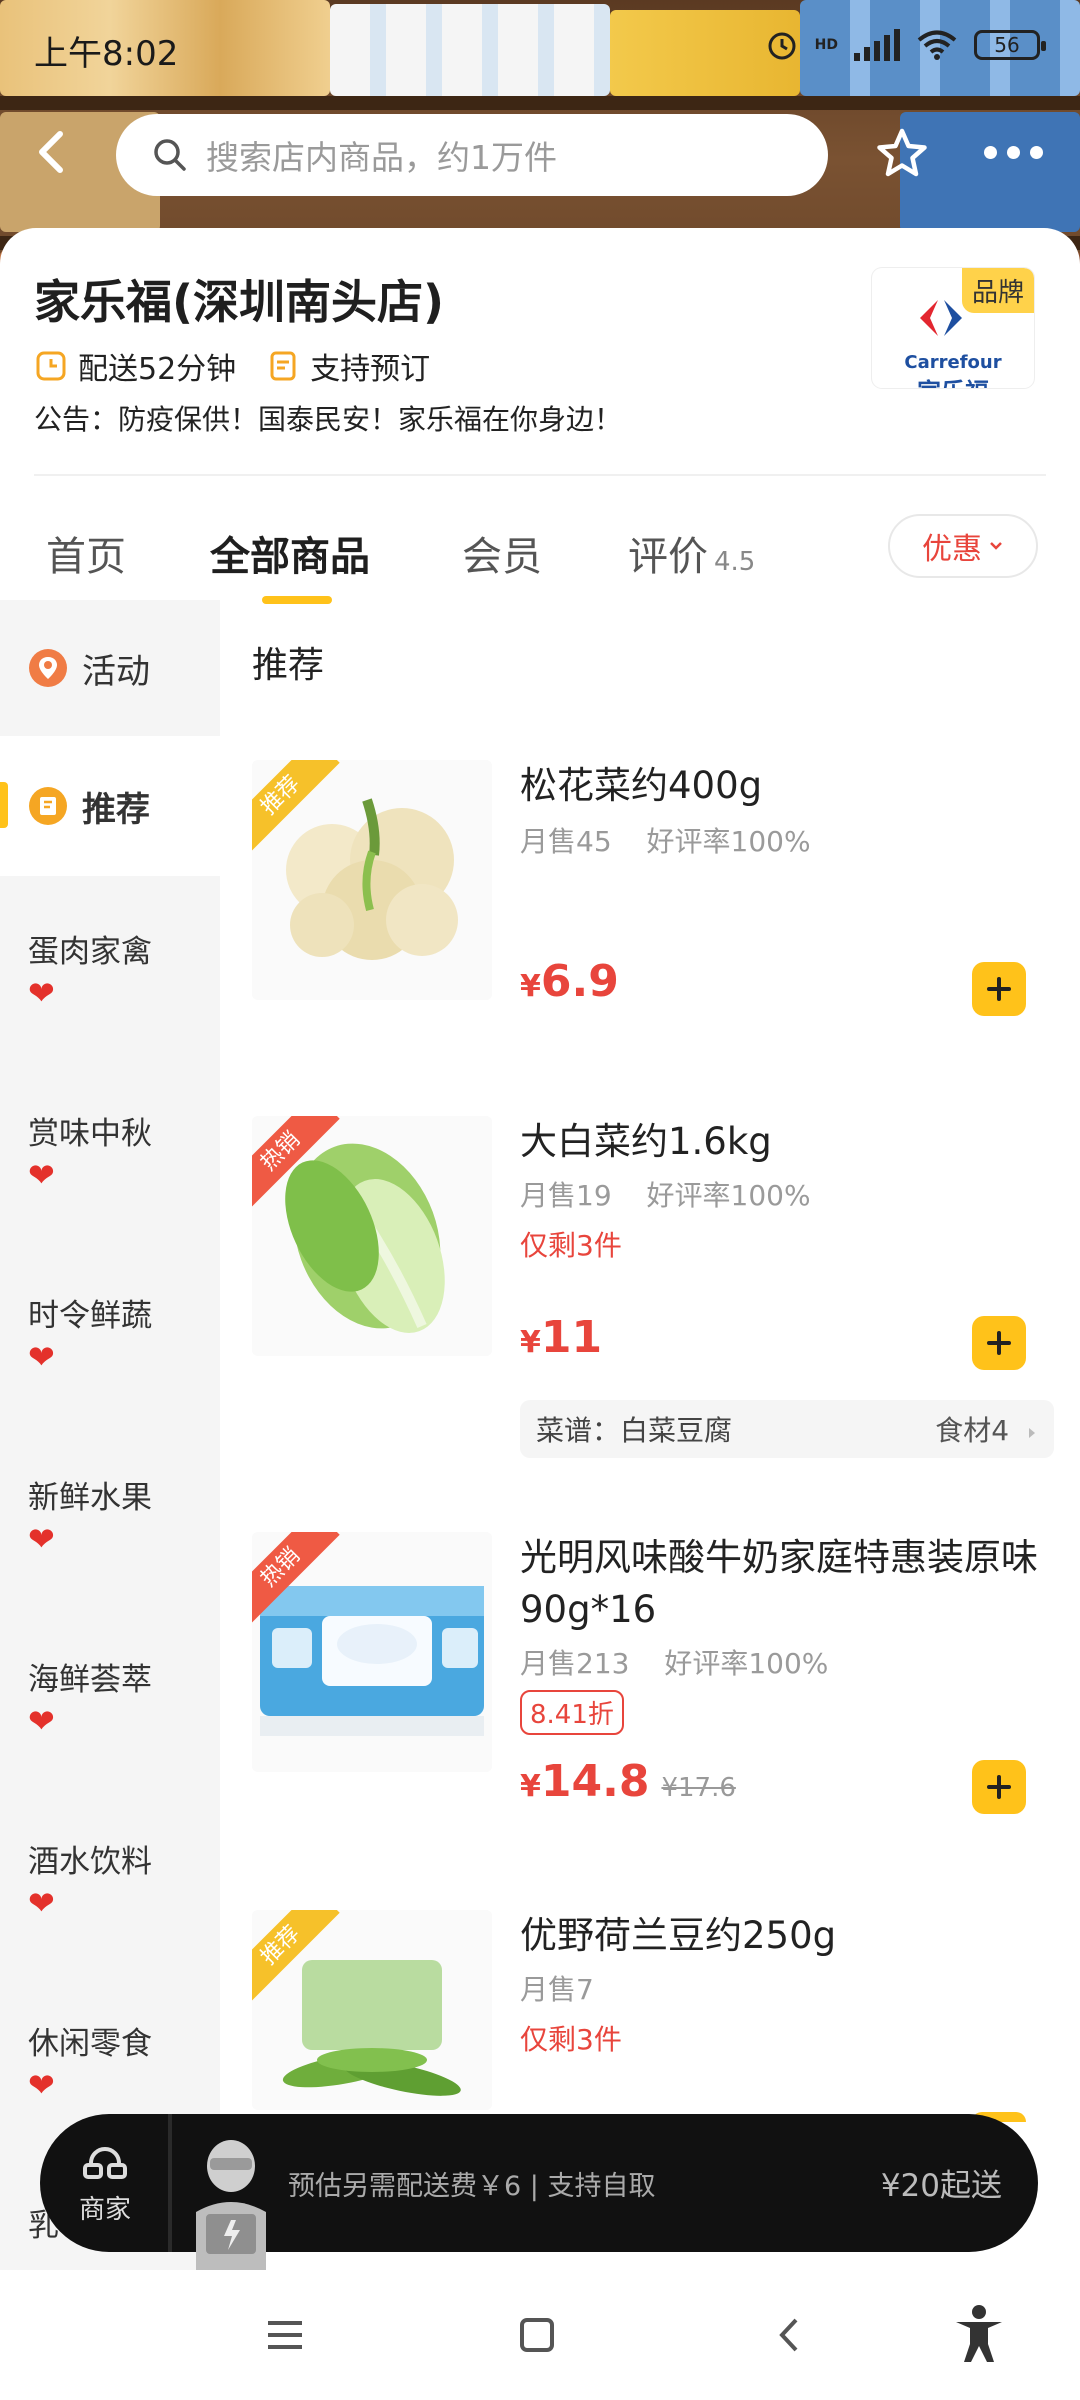 The height and width of the screenshot is (2400, 1080). What do you see at coordinates (110, 1149) in the screenshot?
I see `sidebar-item-mid-autumn: 赏味中秋 ❤` at bounding box center [110, 1149].